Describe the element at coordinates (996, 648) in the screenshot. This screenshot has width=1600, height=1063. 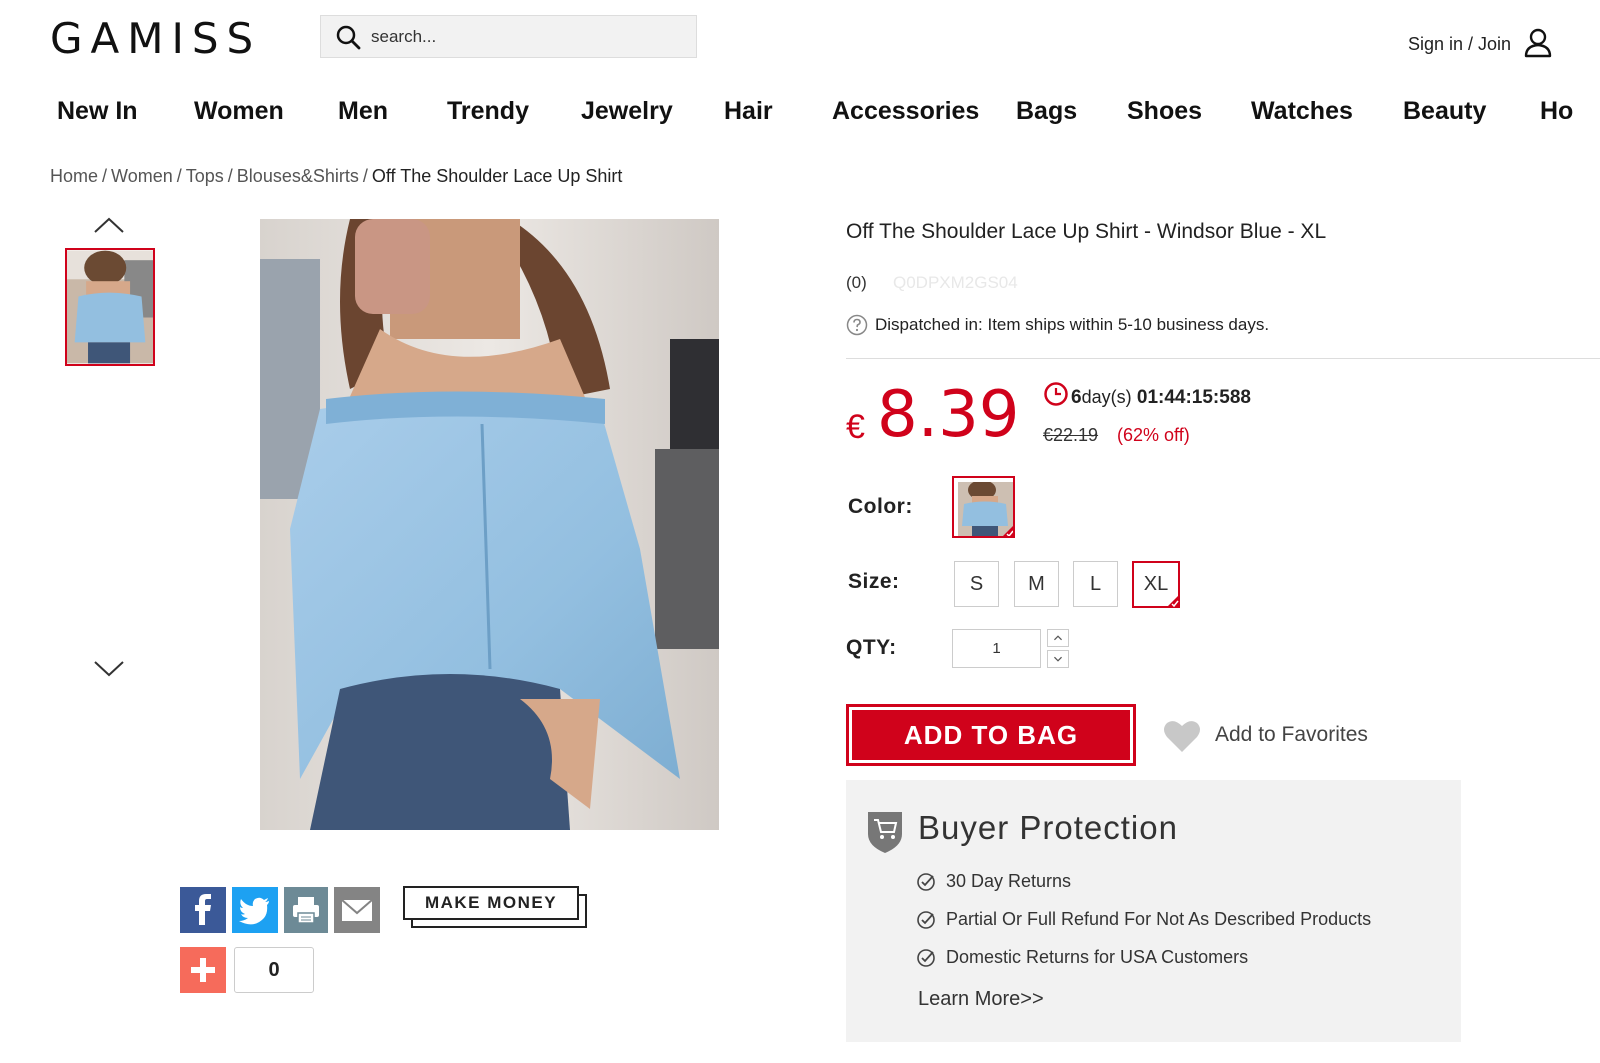
I see `quantity-input` at that location.